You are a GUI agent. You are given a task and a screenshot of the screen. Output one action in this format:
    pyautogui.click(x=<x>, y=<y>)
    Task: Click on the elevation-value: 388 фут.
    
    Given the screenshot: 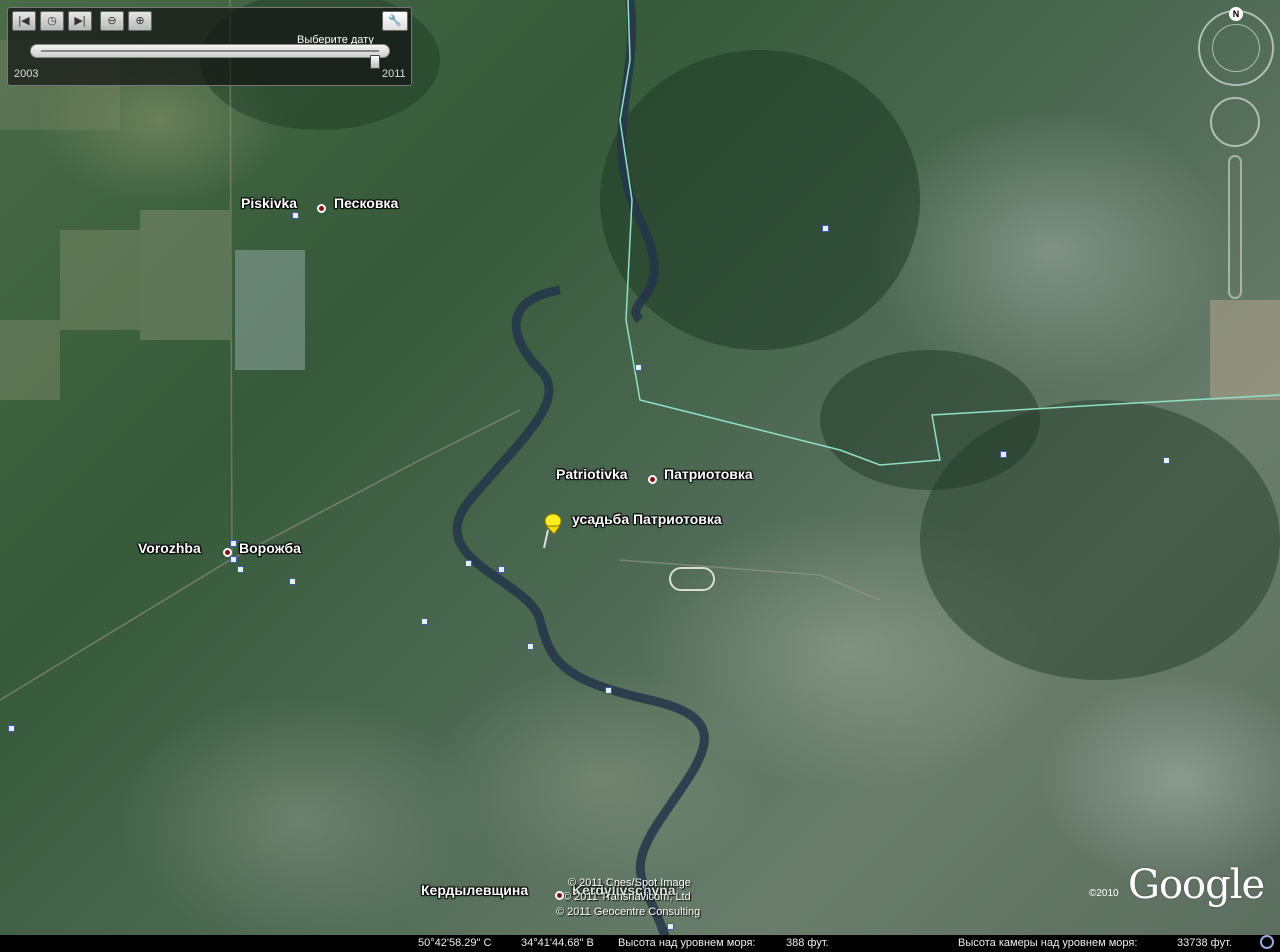 What is the action you would take?
    pyautogui.click(x=807, y=943)
    